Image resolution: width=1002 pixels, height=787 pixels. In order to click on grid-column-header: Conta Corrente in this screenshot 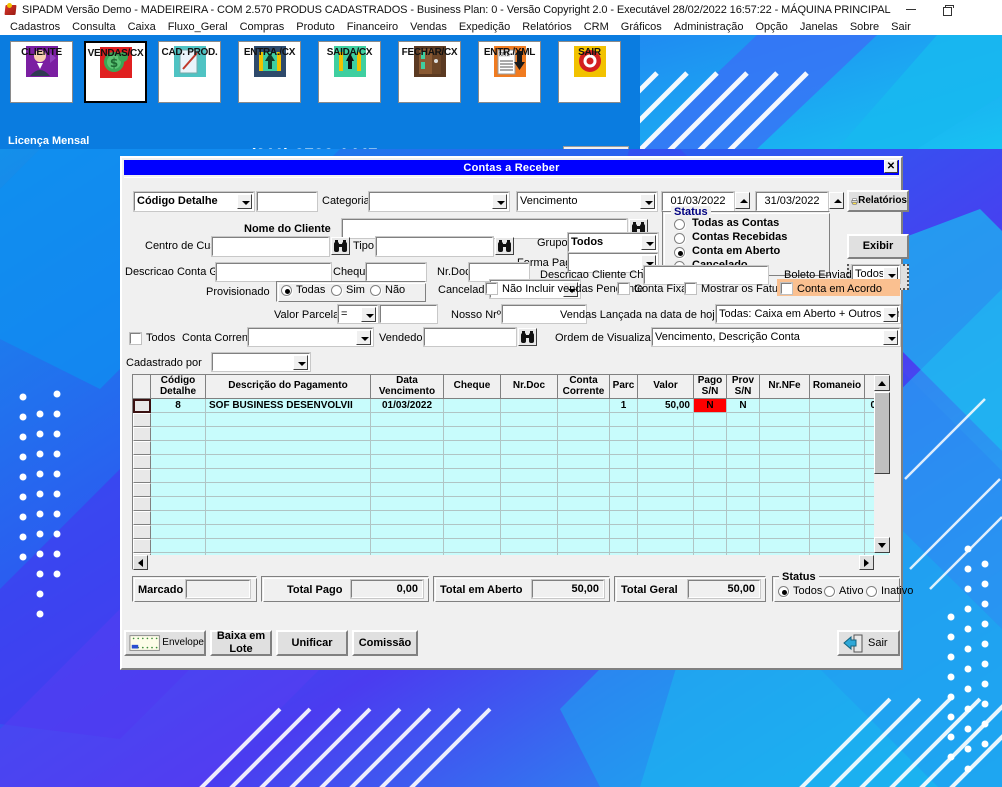, I will do `click(584, 387)`.